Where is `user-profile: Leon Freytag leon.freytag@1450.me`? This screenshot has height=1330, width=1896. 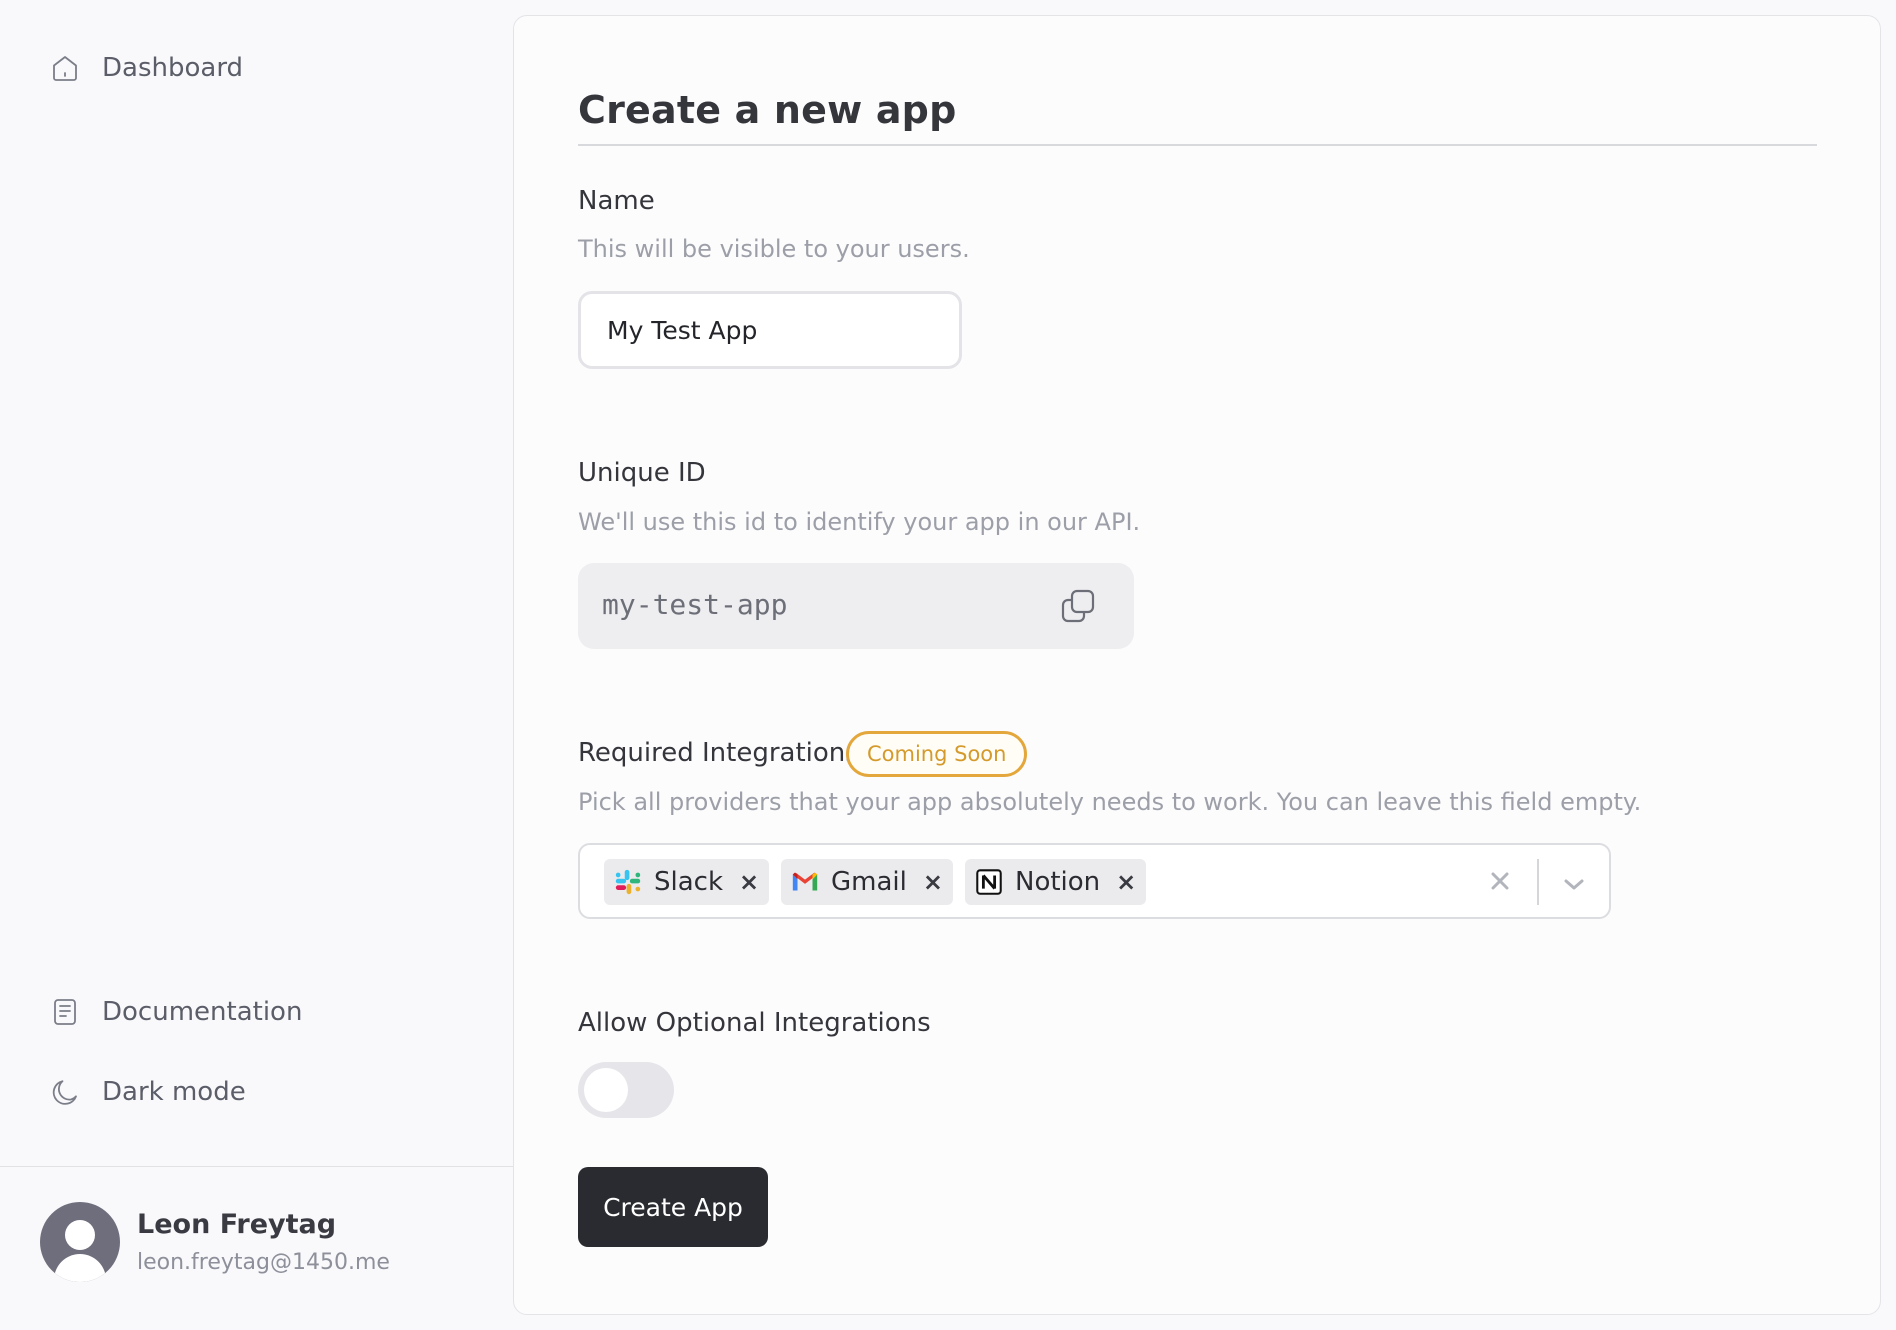 user-profile: Leon Freytag leon.freytag@1450.me is located at coordinates (215, 1242).